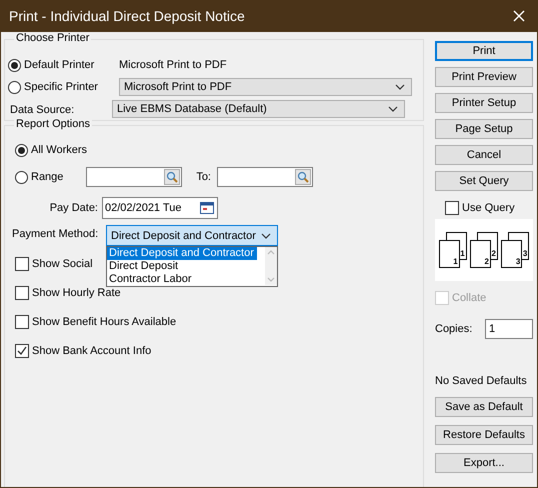  What do you see at coordinates (481, 381) in the screenshot?
I see `defaults-status: No Saved Defaults` at bounding box center [481, 381].